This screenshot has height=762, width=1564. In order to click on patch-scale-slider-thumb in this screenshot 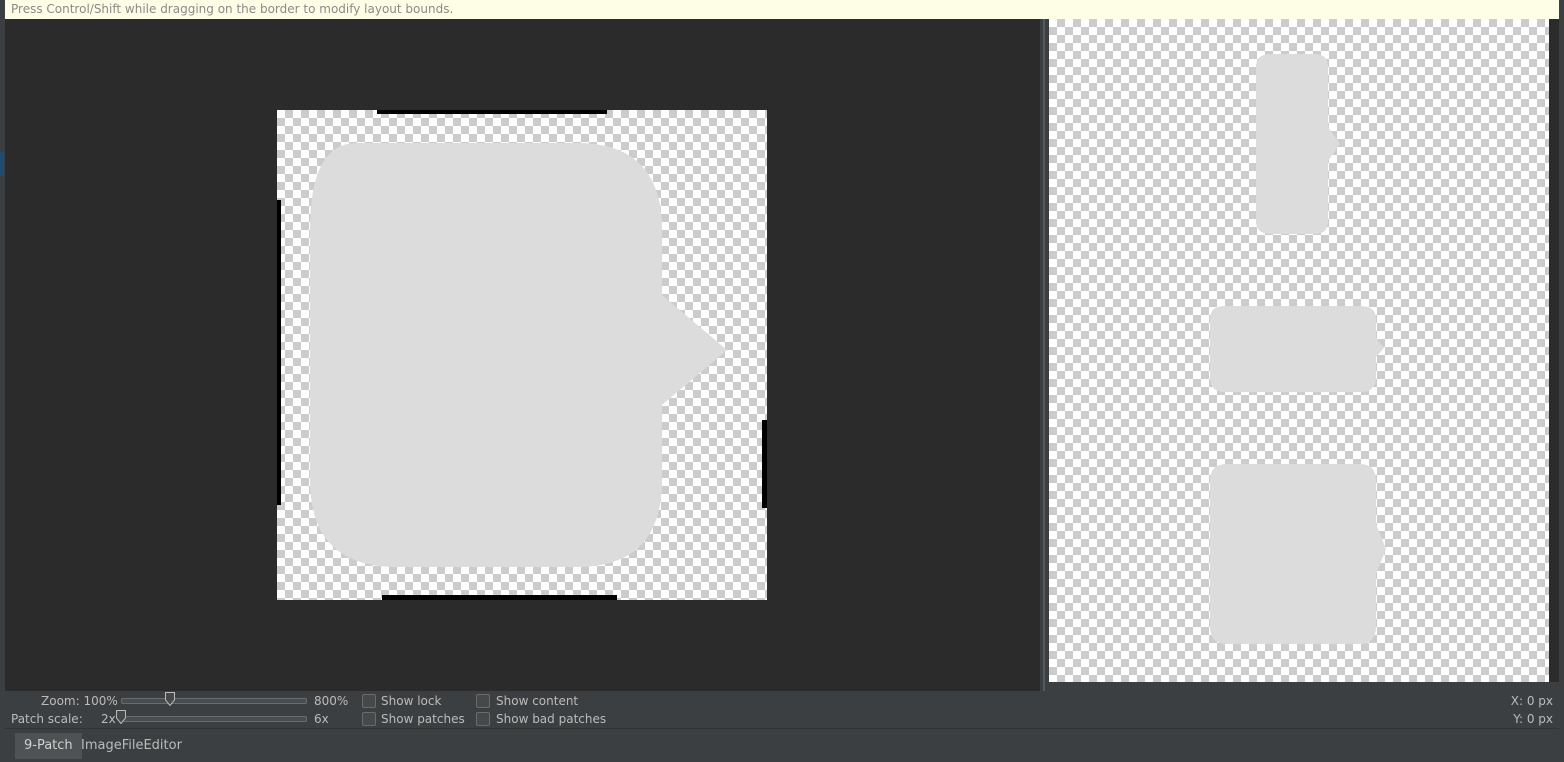, I will do `click(121, 717)`.